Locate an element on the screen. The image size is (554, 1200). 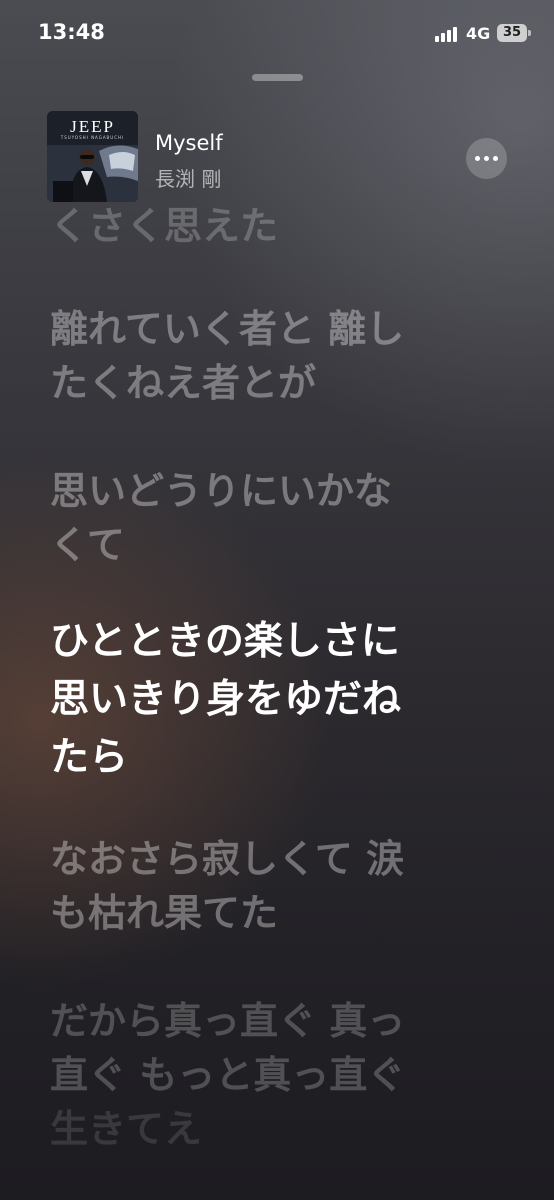
sheet-grabber is located at coordinates (277, 77).